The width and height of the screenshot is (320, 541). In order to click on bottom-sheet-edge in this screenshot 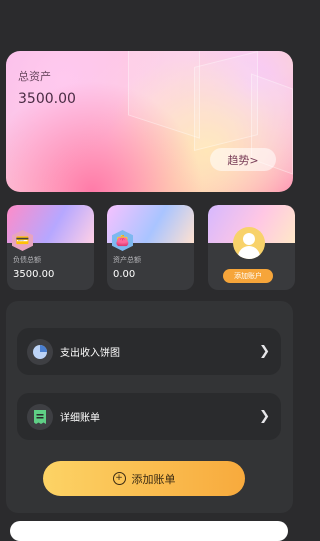, I will do `click(149, 531)`.